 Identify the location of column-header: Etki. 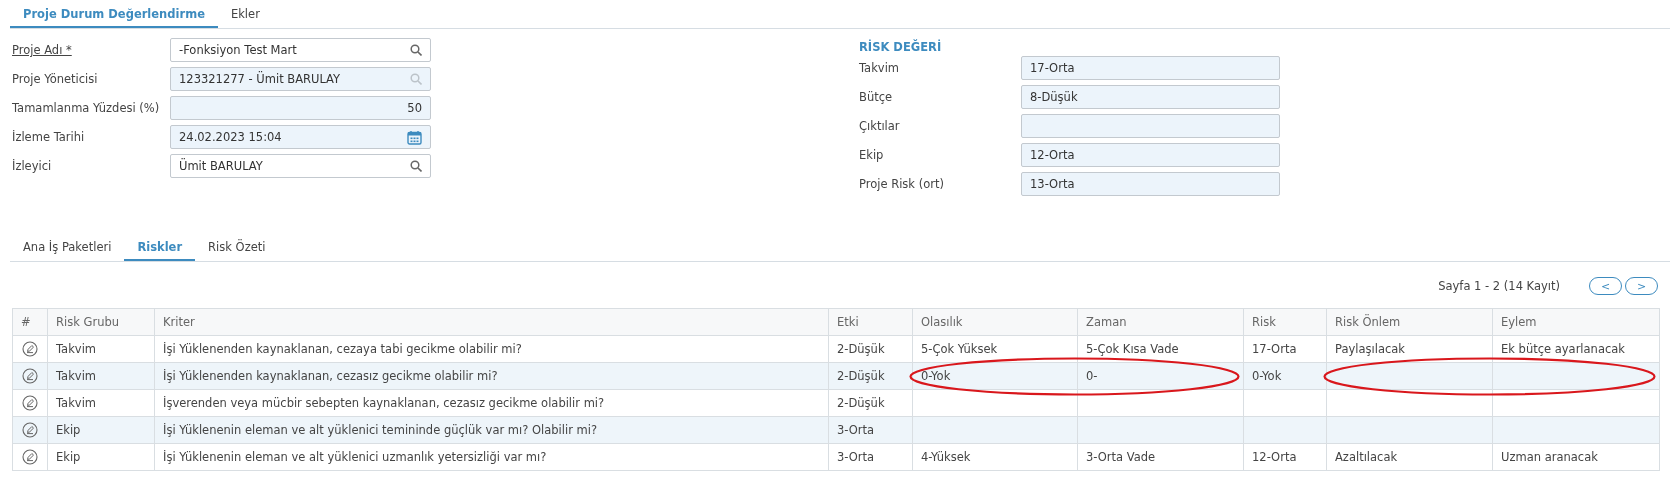
(870, 322).